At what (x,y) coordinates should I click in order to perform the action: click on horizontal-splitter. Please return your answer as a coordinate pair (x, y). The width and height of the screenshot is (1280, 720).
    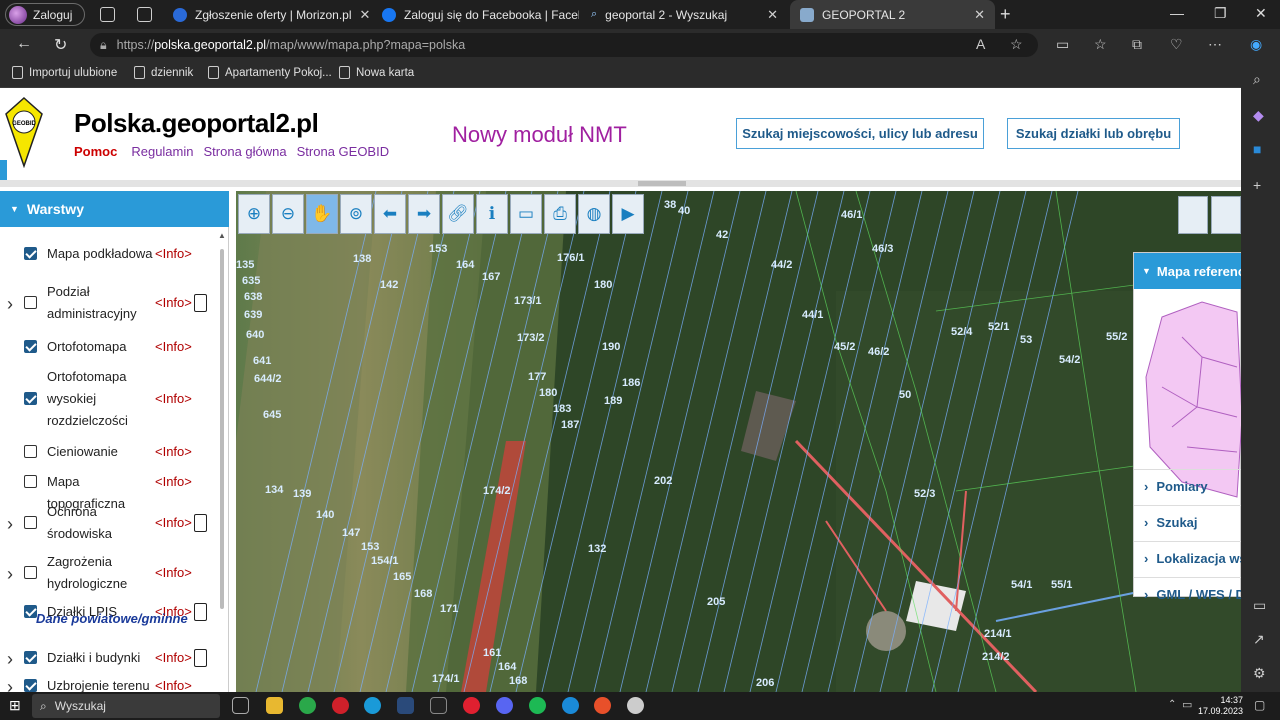
    Looking at the image, I should click on (620, 183).